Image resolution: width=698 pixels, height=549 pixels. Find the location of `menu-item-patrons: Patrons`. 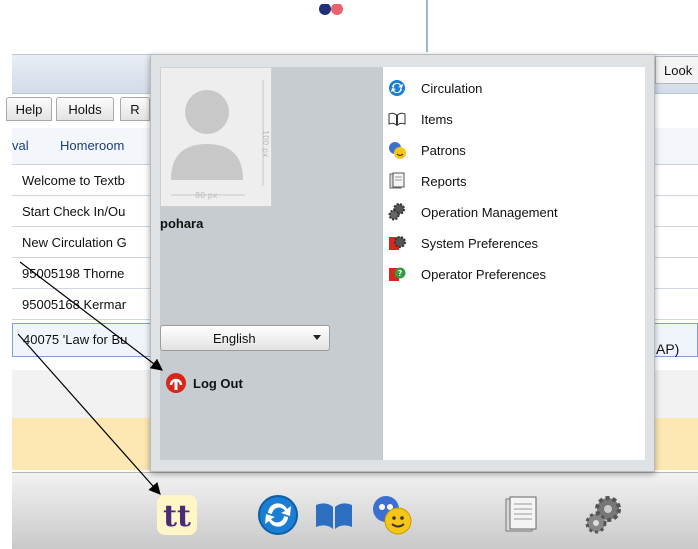

menu-item-patrons: Patrons is located at coordinates (427, 150).